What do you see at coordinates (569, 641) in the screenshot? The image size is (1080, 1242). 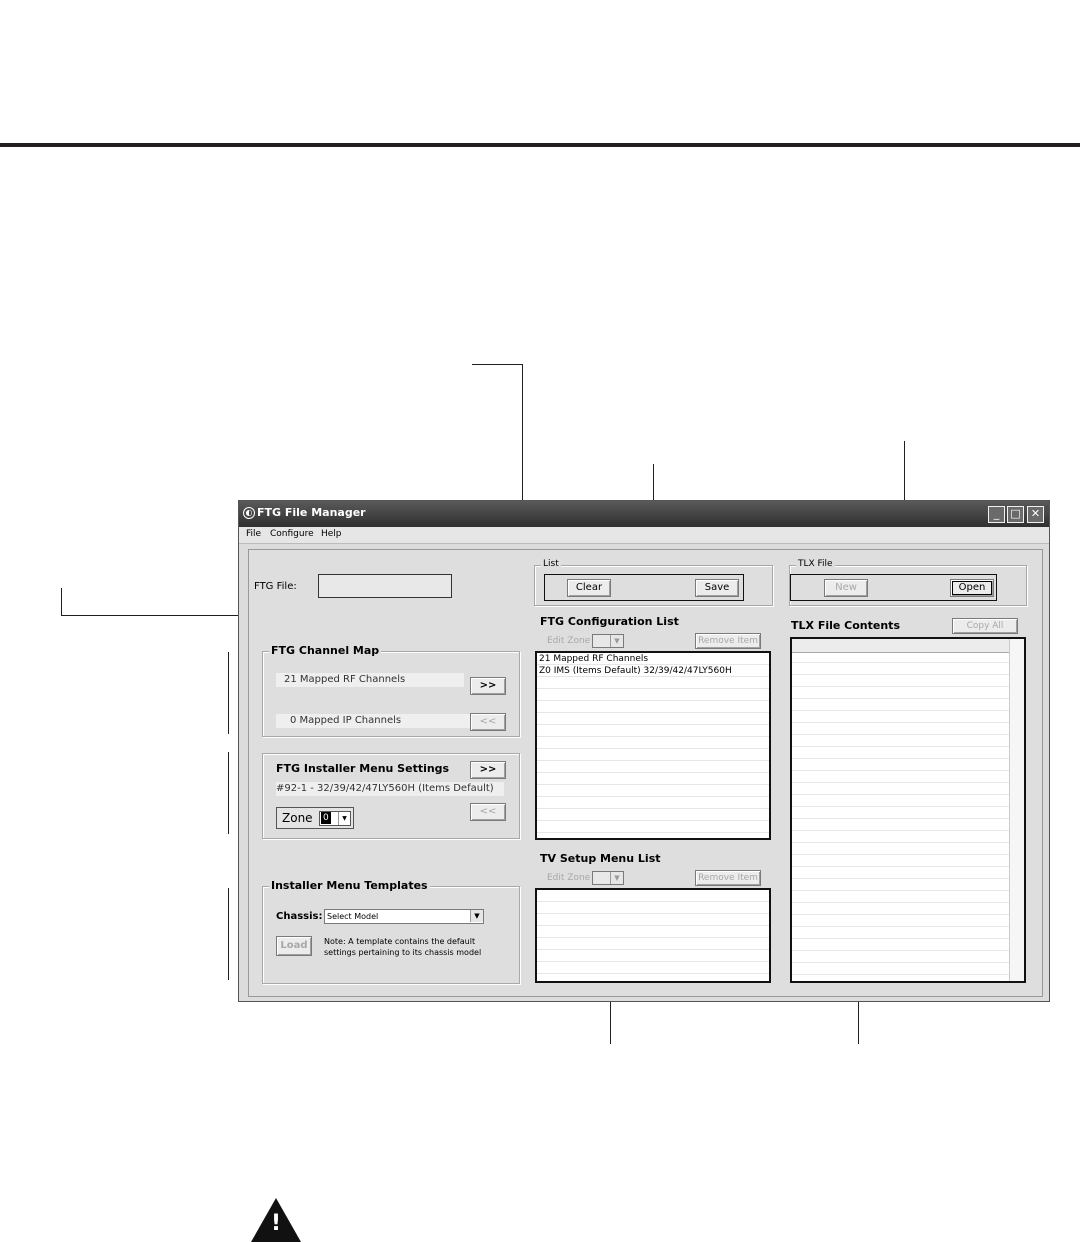 I see `config-edit-zone-label: Edit Zone` at bounding box center [569, 641].